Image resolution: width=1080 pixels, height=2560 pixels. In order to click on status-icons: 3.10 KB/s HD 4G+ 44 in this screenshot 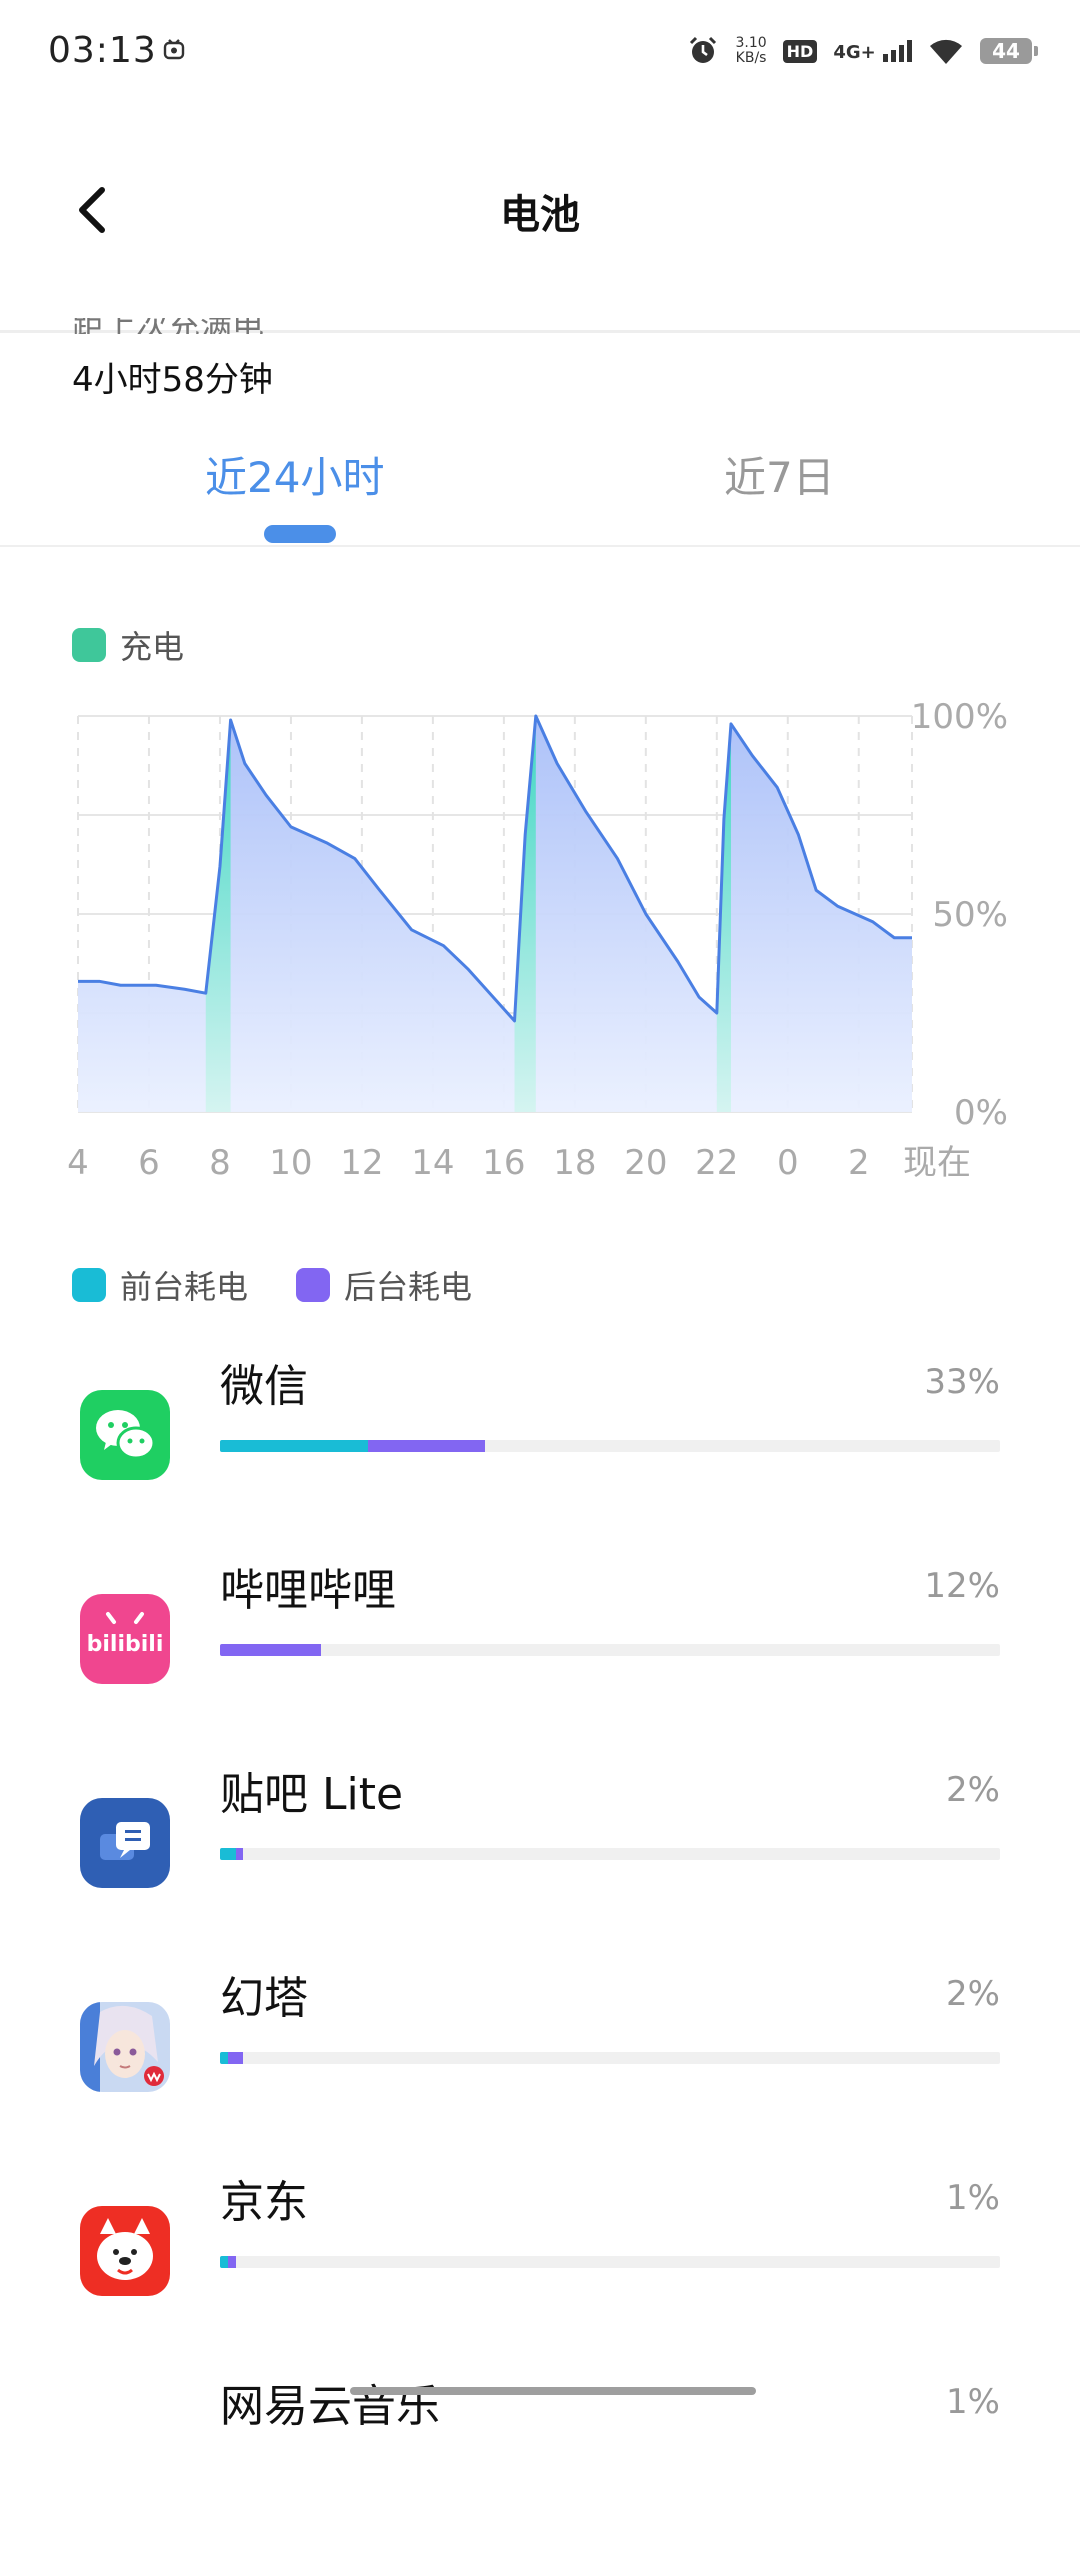, I will do `click(862, 51)`.